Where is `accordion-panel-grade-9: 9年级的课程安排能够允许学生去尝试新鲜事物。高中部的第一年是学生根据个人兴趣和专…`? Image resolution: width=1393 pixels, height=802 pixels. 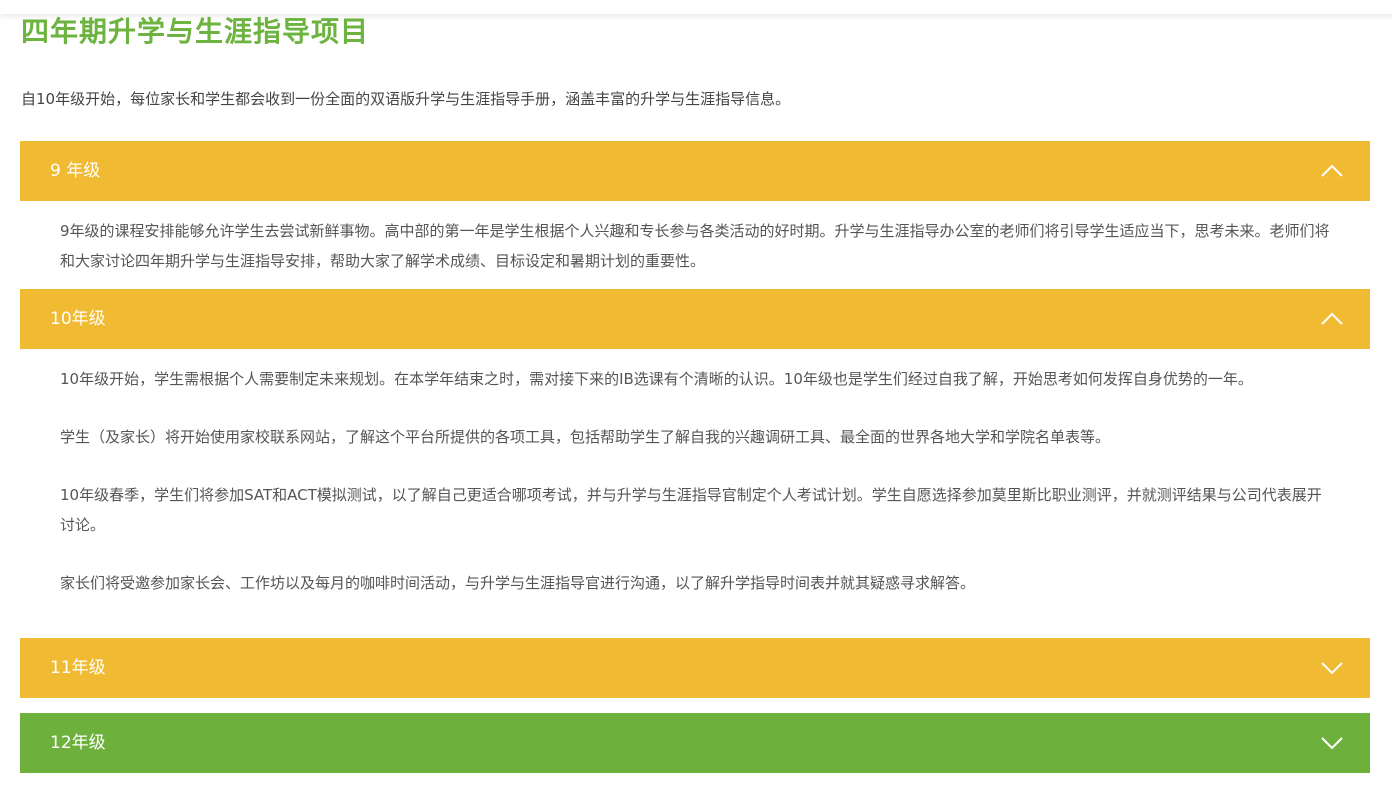 accordion-panel-grade-9: 9年级的课程安排能够允许学生去尝试新鲜事物。高中部的第一年是学生根据个人兴趣和专… is located at coordinates (695, 246).